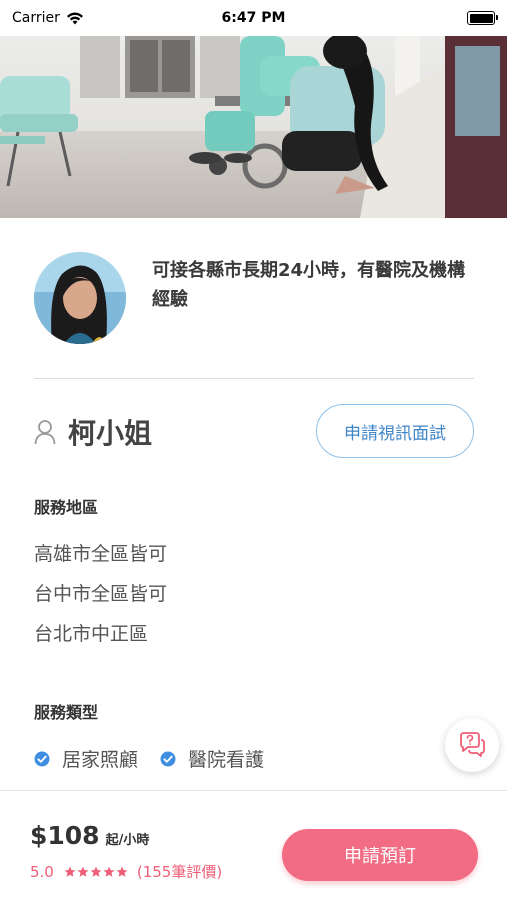  I want to click on list-item: 高雄市全區皆可, so click(101, 554).